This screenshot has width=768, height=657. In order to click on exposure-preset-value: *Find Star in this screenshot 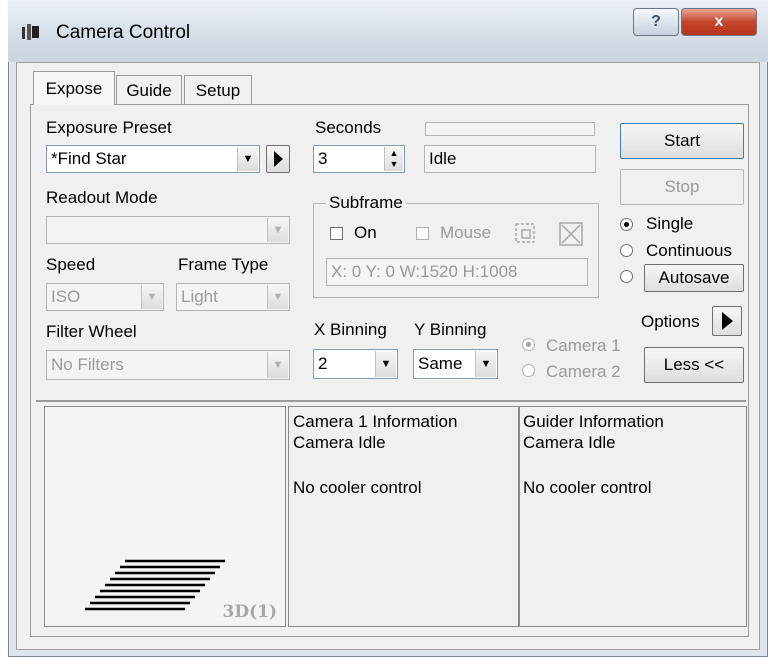, I will do `click(89, 158)`.